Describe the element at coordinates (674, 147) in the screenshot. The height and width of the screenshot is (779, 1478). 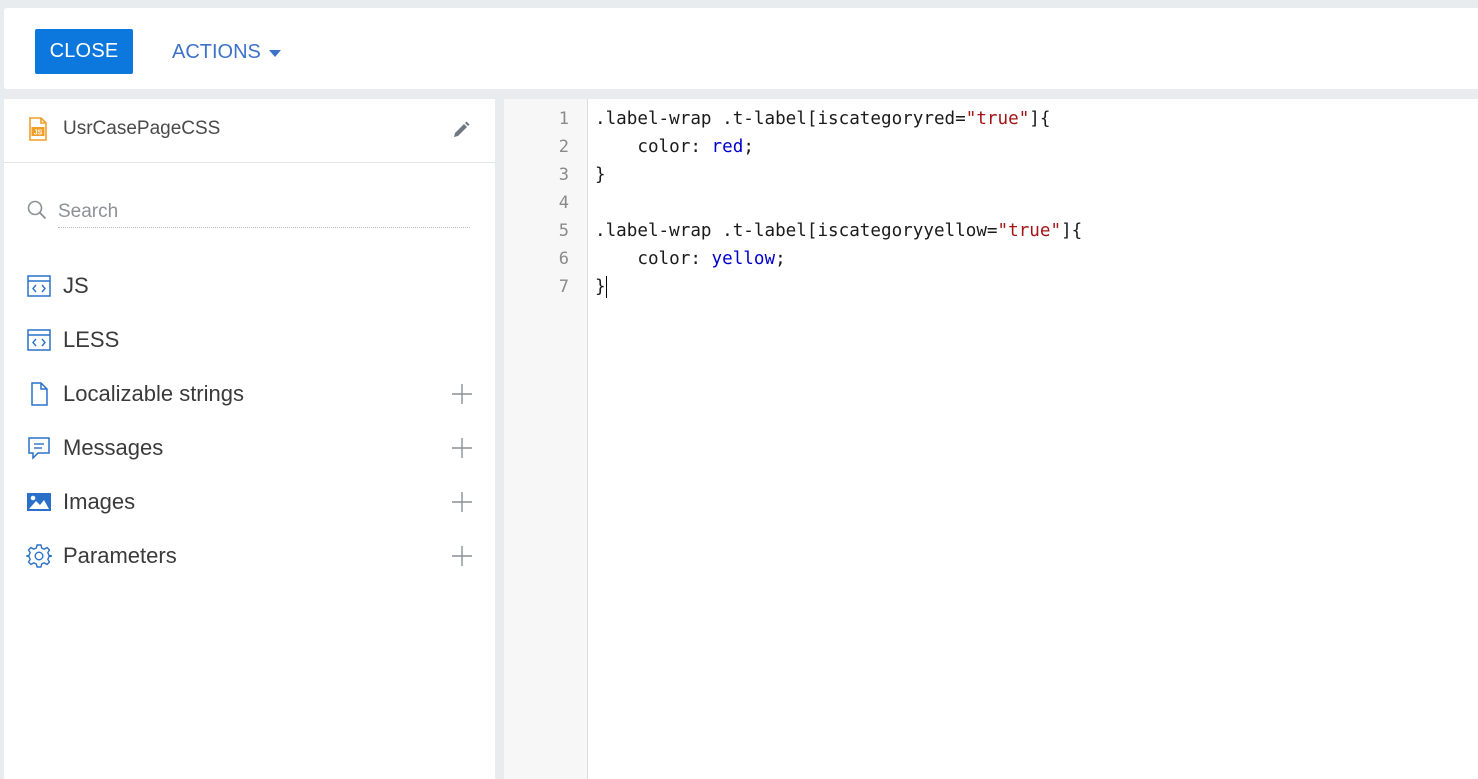
I see `code-line: color: red;` at that location.